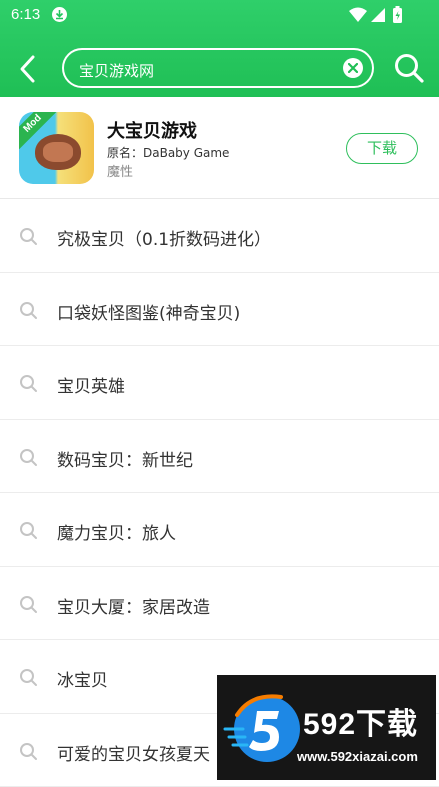 This screenshot has width=439, height=787. I want to click on watermark-title: 592下载, so click(360, 721).